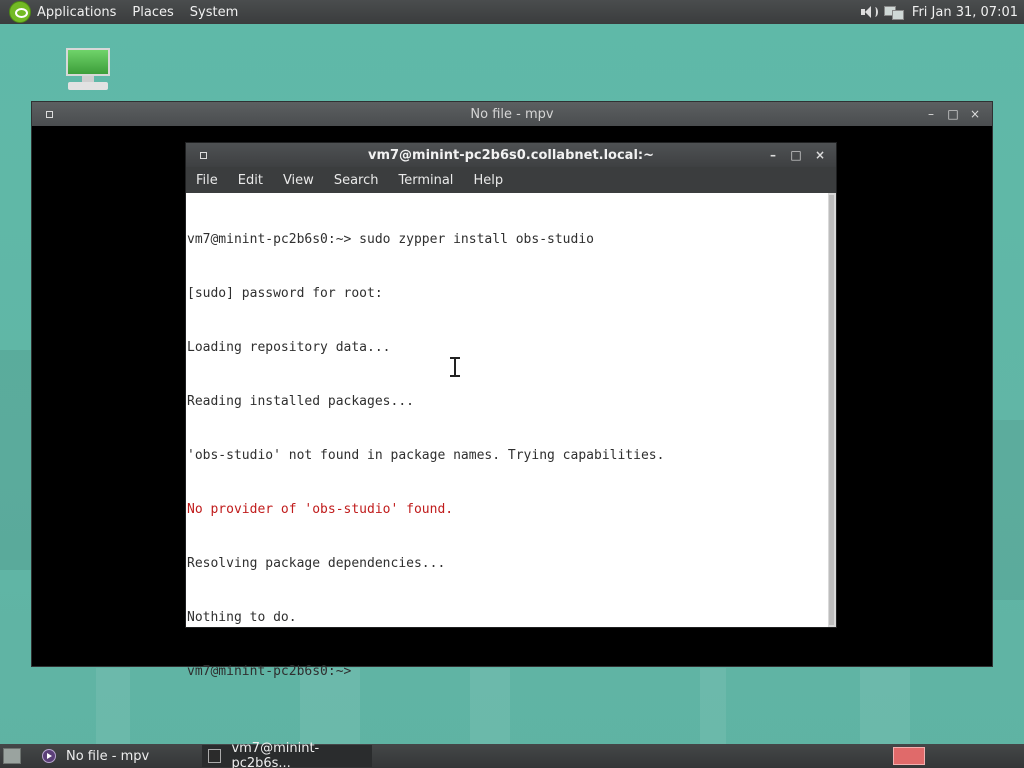  I want to click on terminal-prompt-line: vm7@minint-pc2b6s0:~>, so click(273, 671).